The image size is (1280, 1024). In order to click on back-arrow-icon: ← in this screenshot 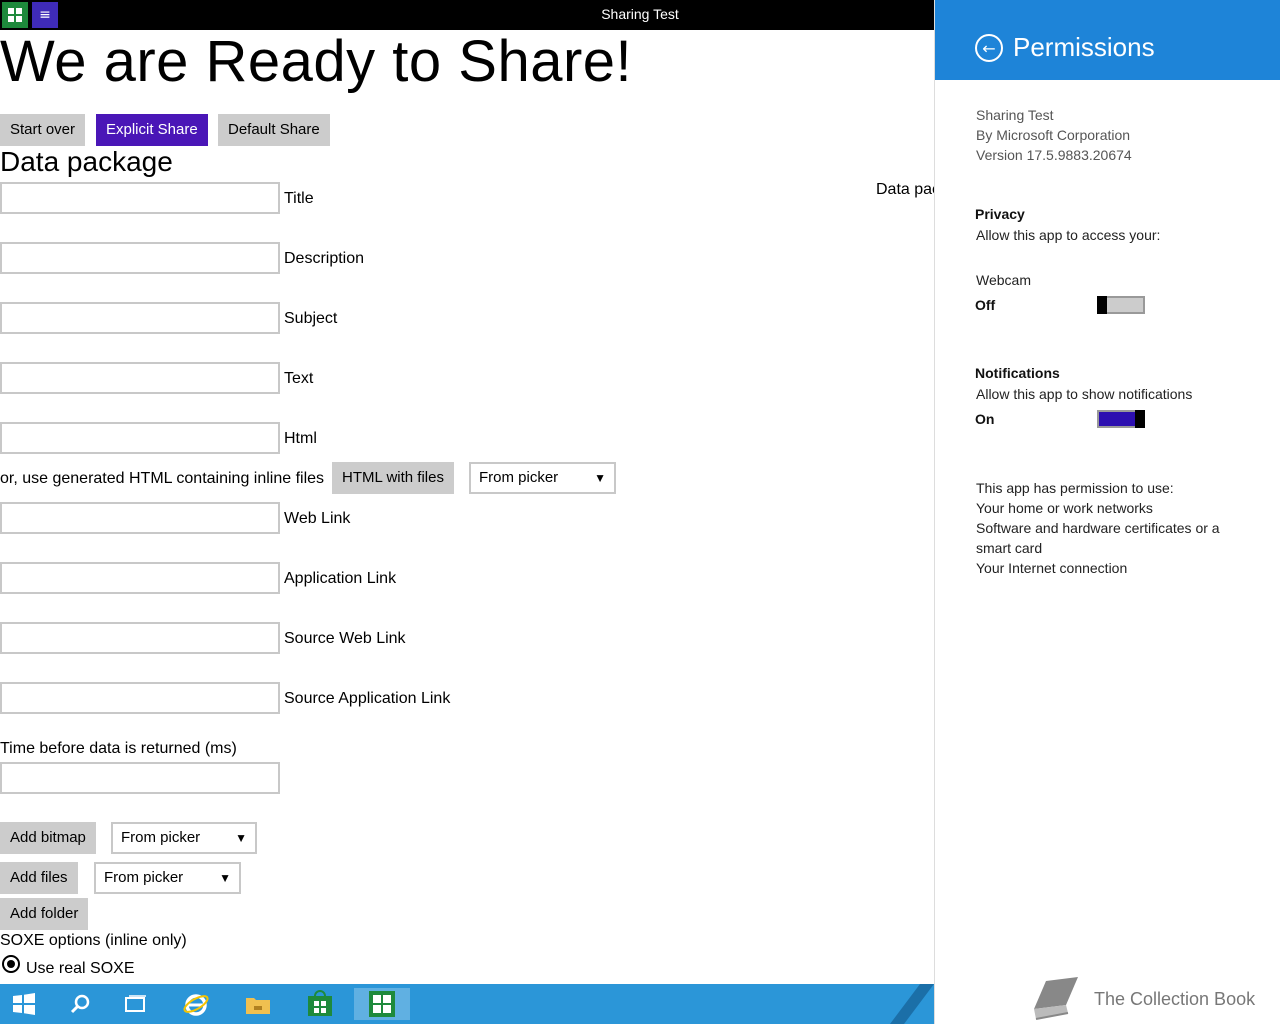, I will do `click(989, 48)`.